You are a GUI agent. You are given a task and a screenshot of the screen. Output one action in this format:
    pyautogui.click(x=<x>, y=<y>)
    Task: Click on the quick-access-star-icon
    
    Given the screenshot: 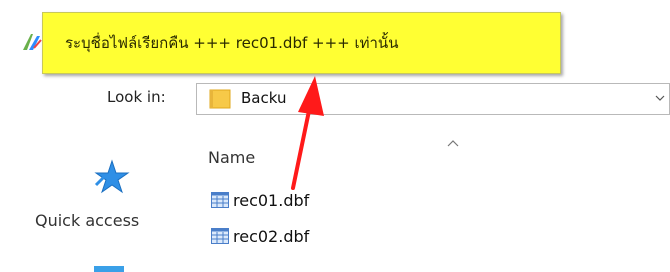 What is the action you would take?
    pyautogui.click(x=110, y=177)
    